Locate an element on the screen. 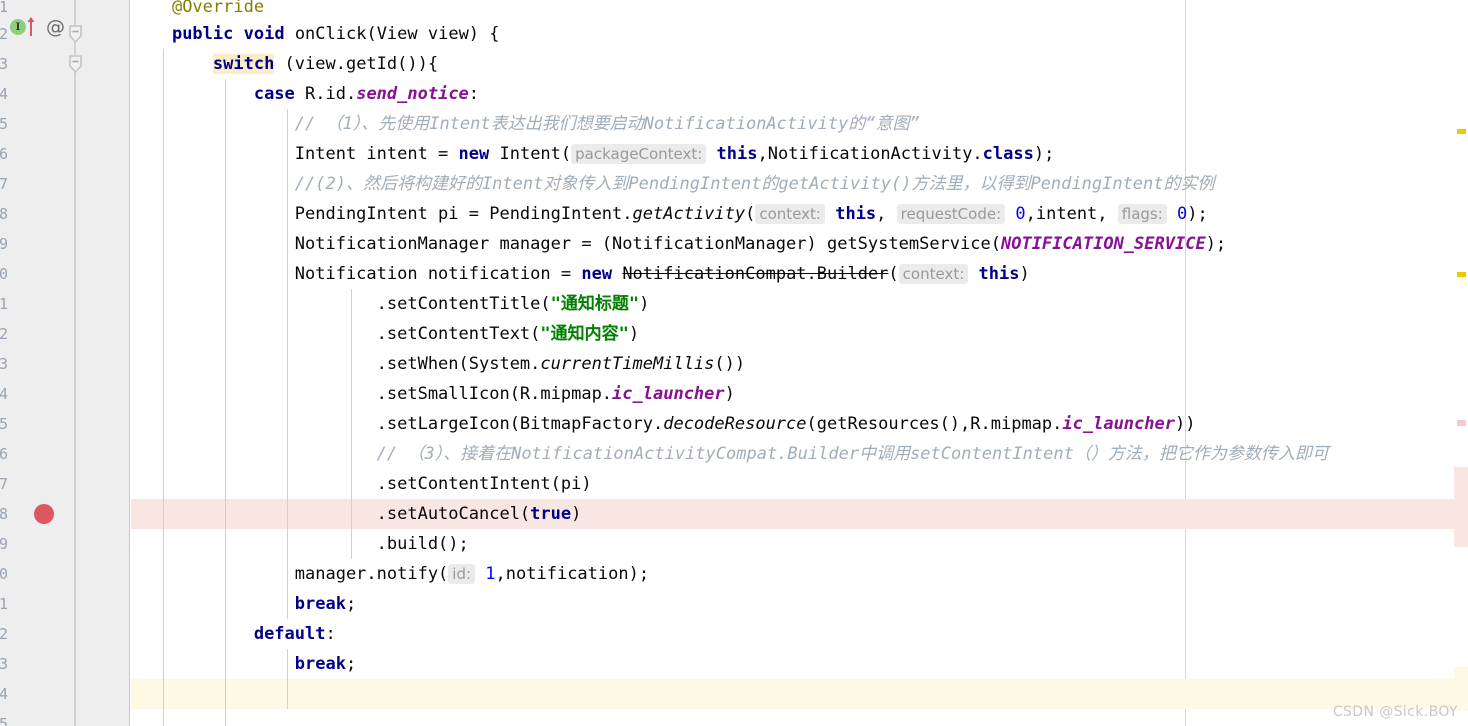 This screenshot has height=726, width=1468. csdn-watermark: CSDN @Sick.BOY is located at coordinates (1395, 712).